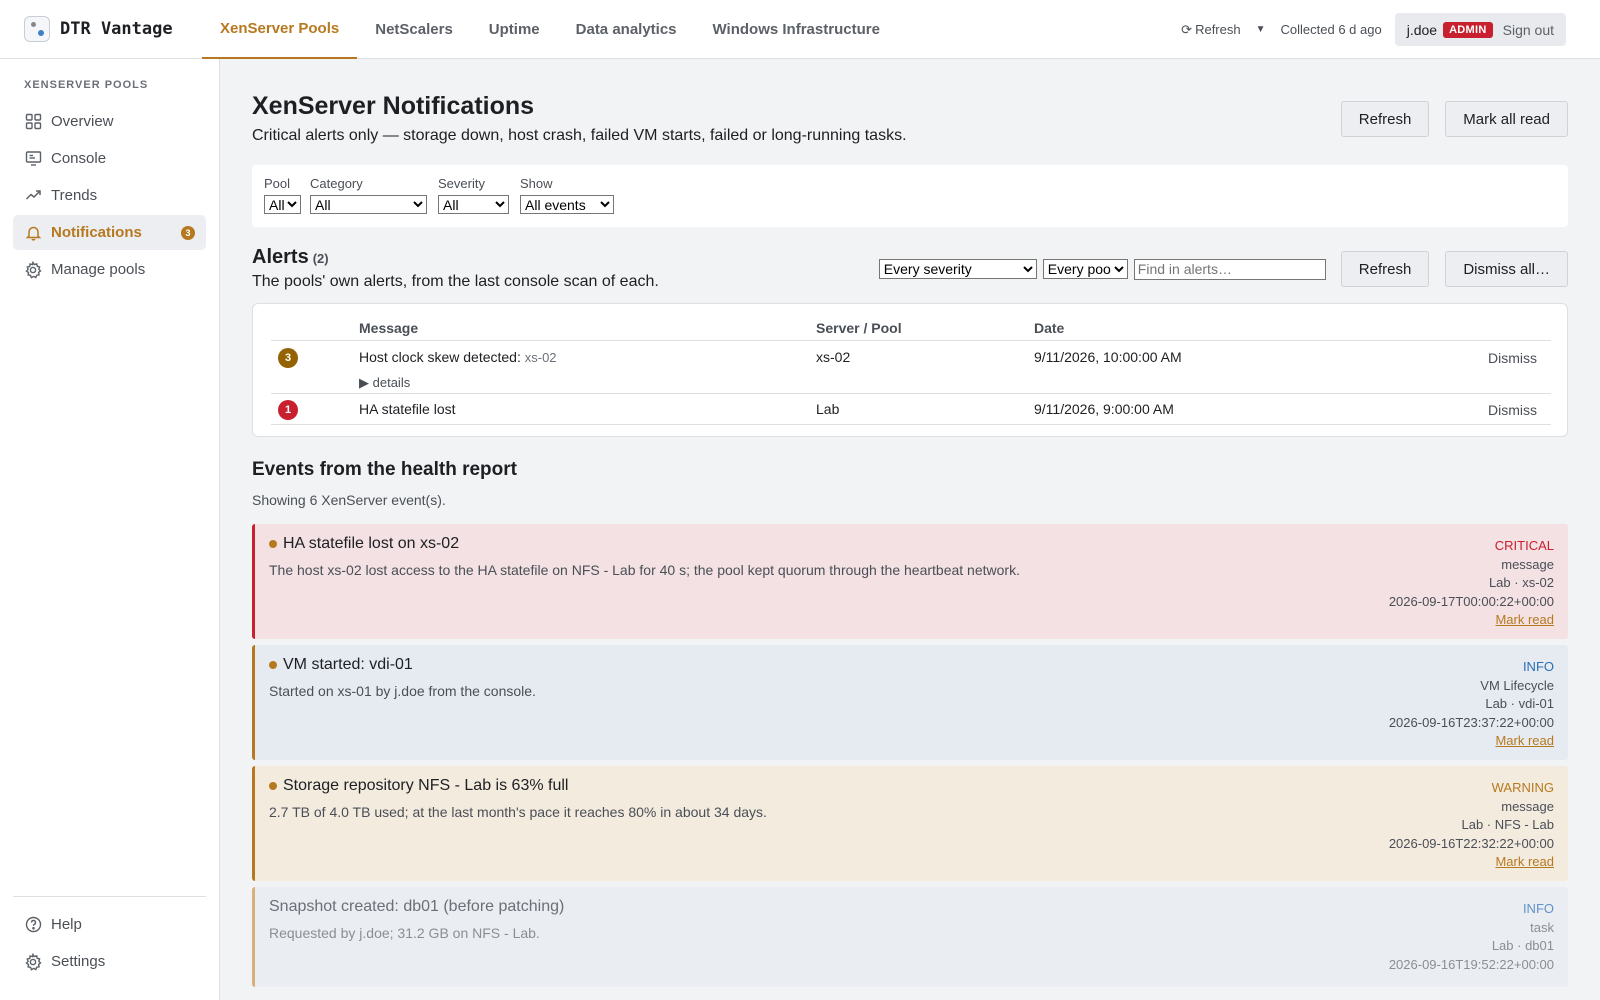  What do you see at coordinates (1187, 29) in the screenshot?
I see `refresh-icon: ⟳` at bounding box center [1187, 29].